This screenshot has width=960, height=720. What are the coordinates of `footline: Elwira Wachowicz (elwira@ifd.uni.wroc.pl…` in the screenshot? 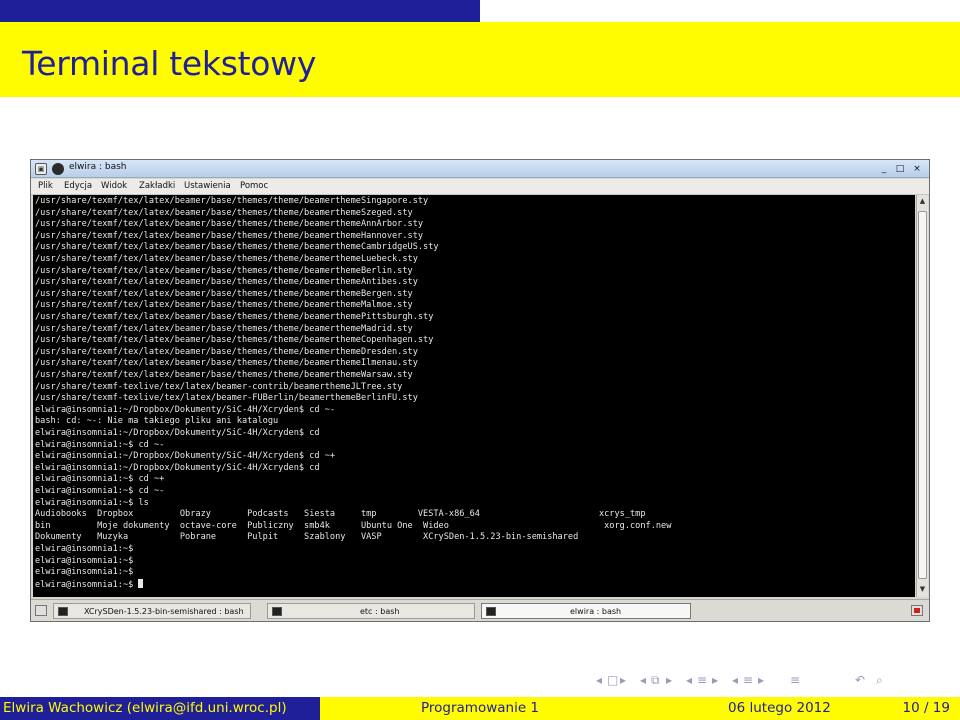 It's located at (480, 708).